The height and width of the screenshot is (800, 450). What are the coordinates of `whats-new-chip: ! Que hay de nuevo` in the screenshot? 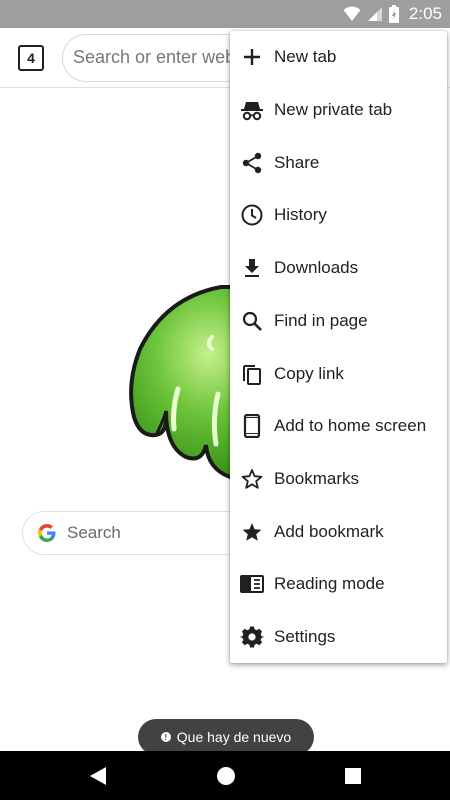 It's located at (226, 737).